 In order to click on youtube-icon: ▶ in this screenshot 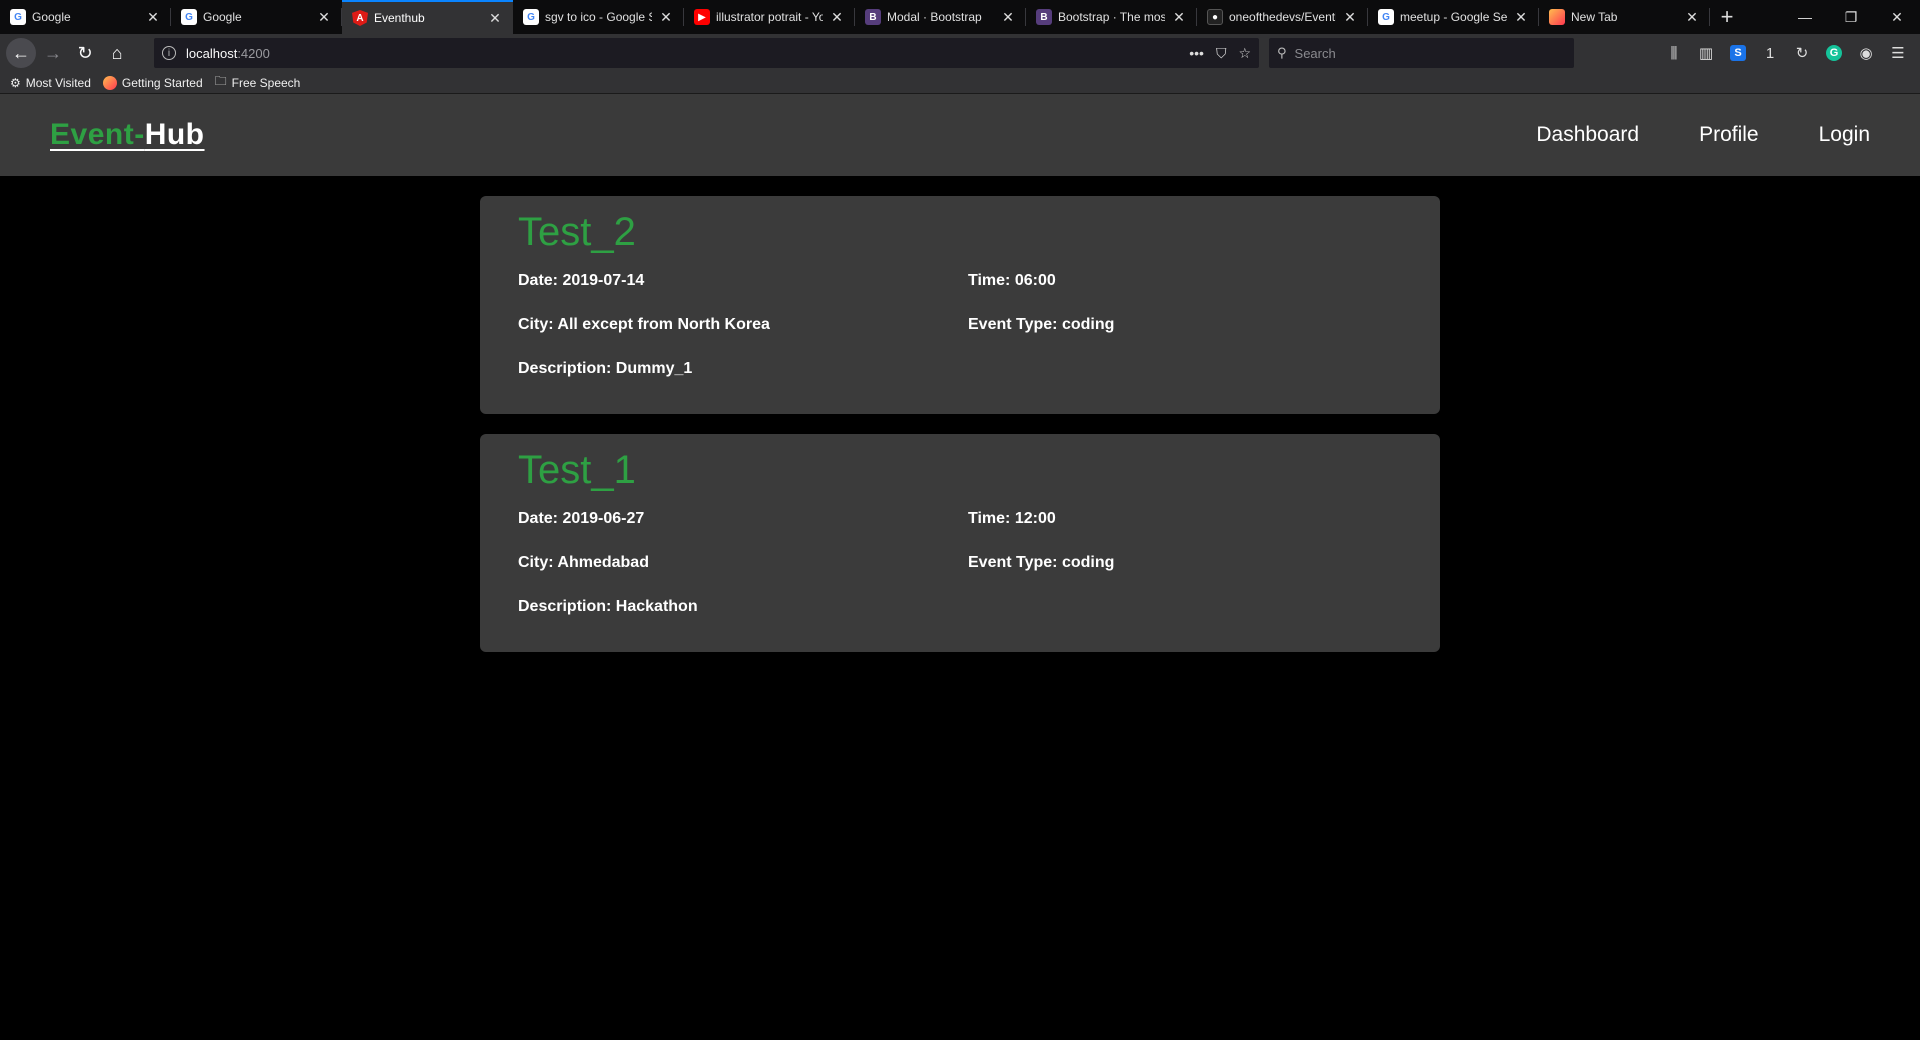, I will do `click(702, 17)`.